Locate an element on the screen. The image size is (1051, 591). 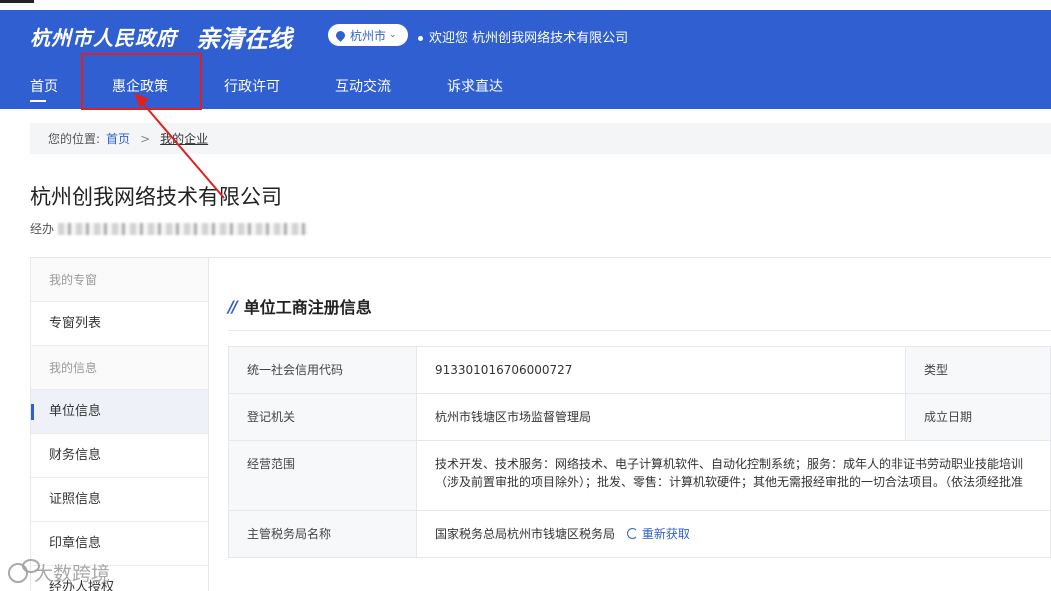
city-label: 杭州市 is located at coordinates (368, 35).